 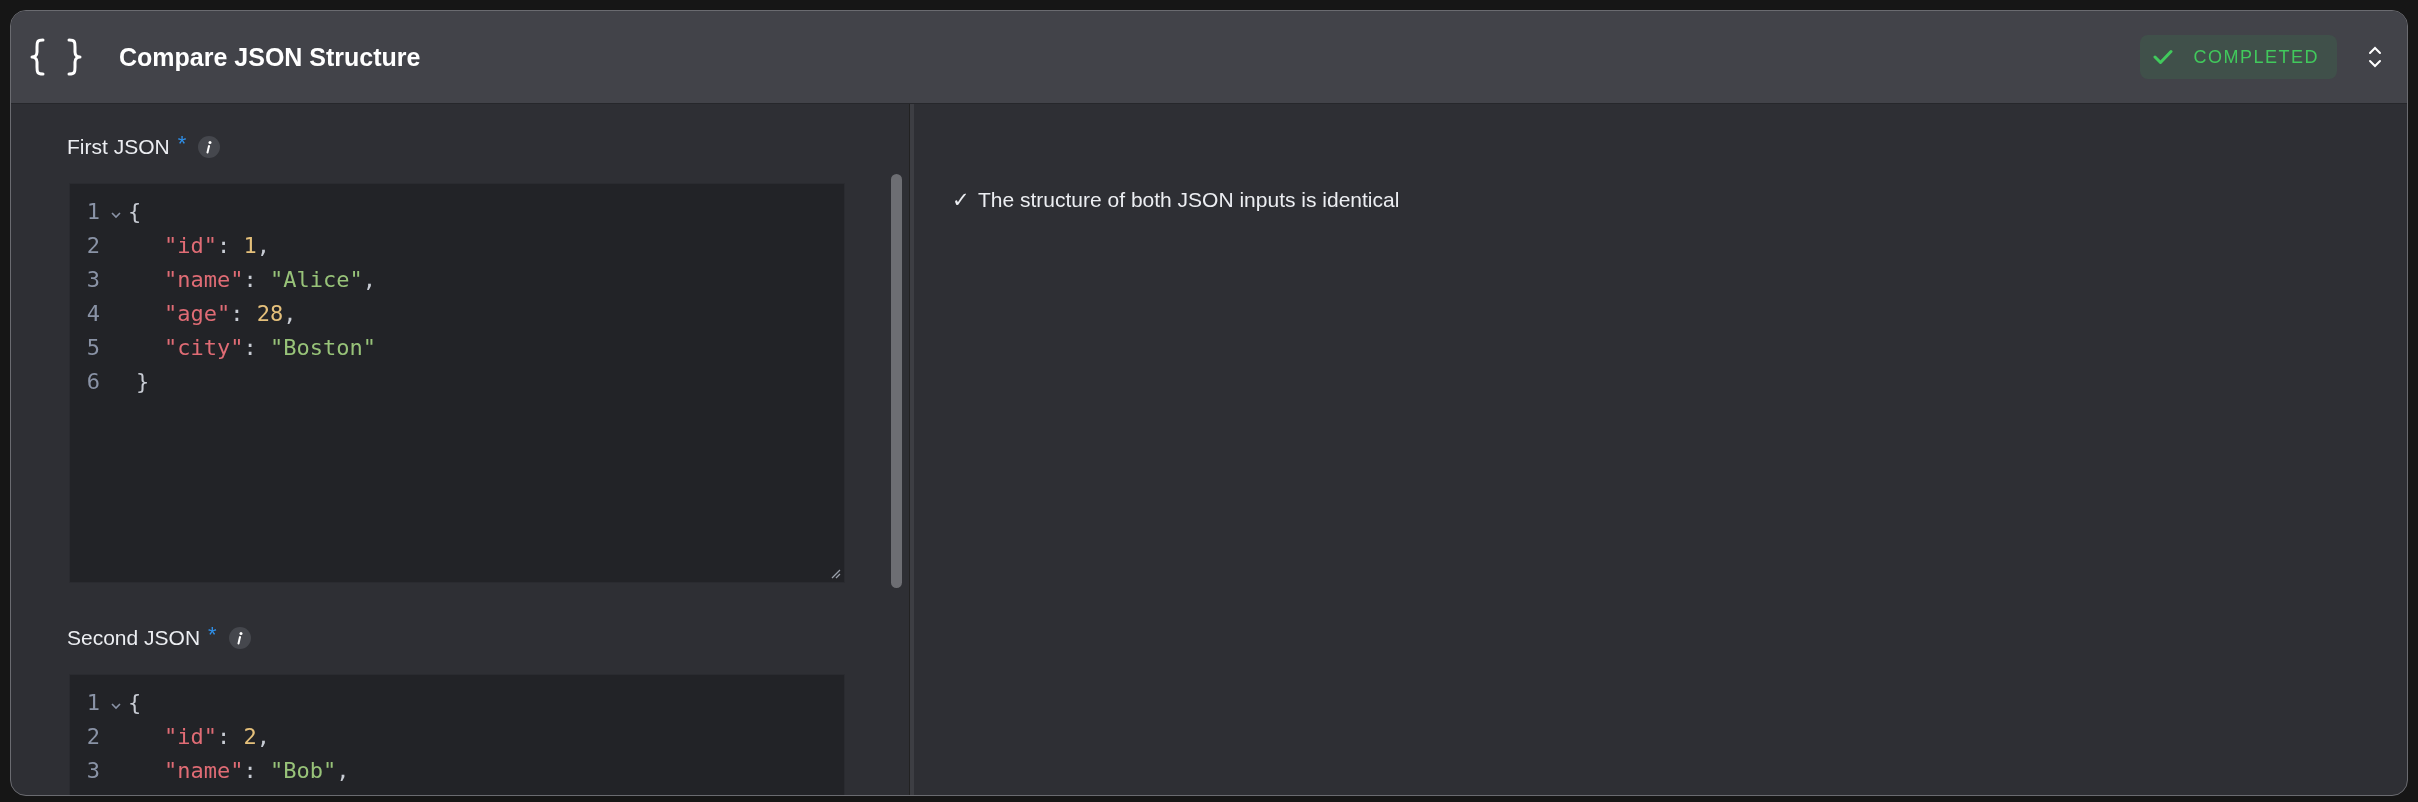 What do you see at coordinates (134, 638) in the screenshot?
I see `field-label: Second JSON` at bounding box center [134, 638].